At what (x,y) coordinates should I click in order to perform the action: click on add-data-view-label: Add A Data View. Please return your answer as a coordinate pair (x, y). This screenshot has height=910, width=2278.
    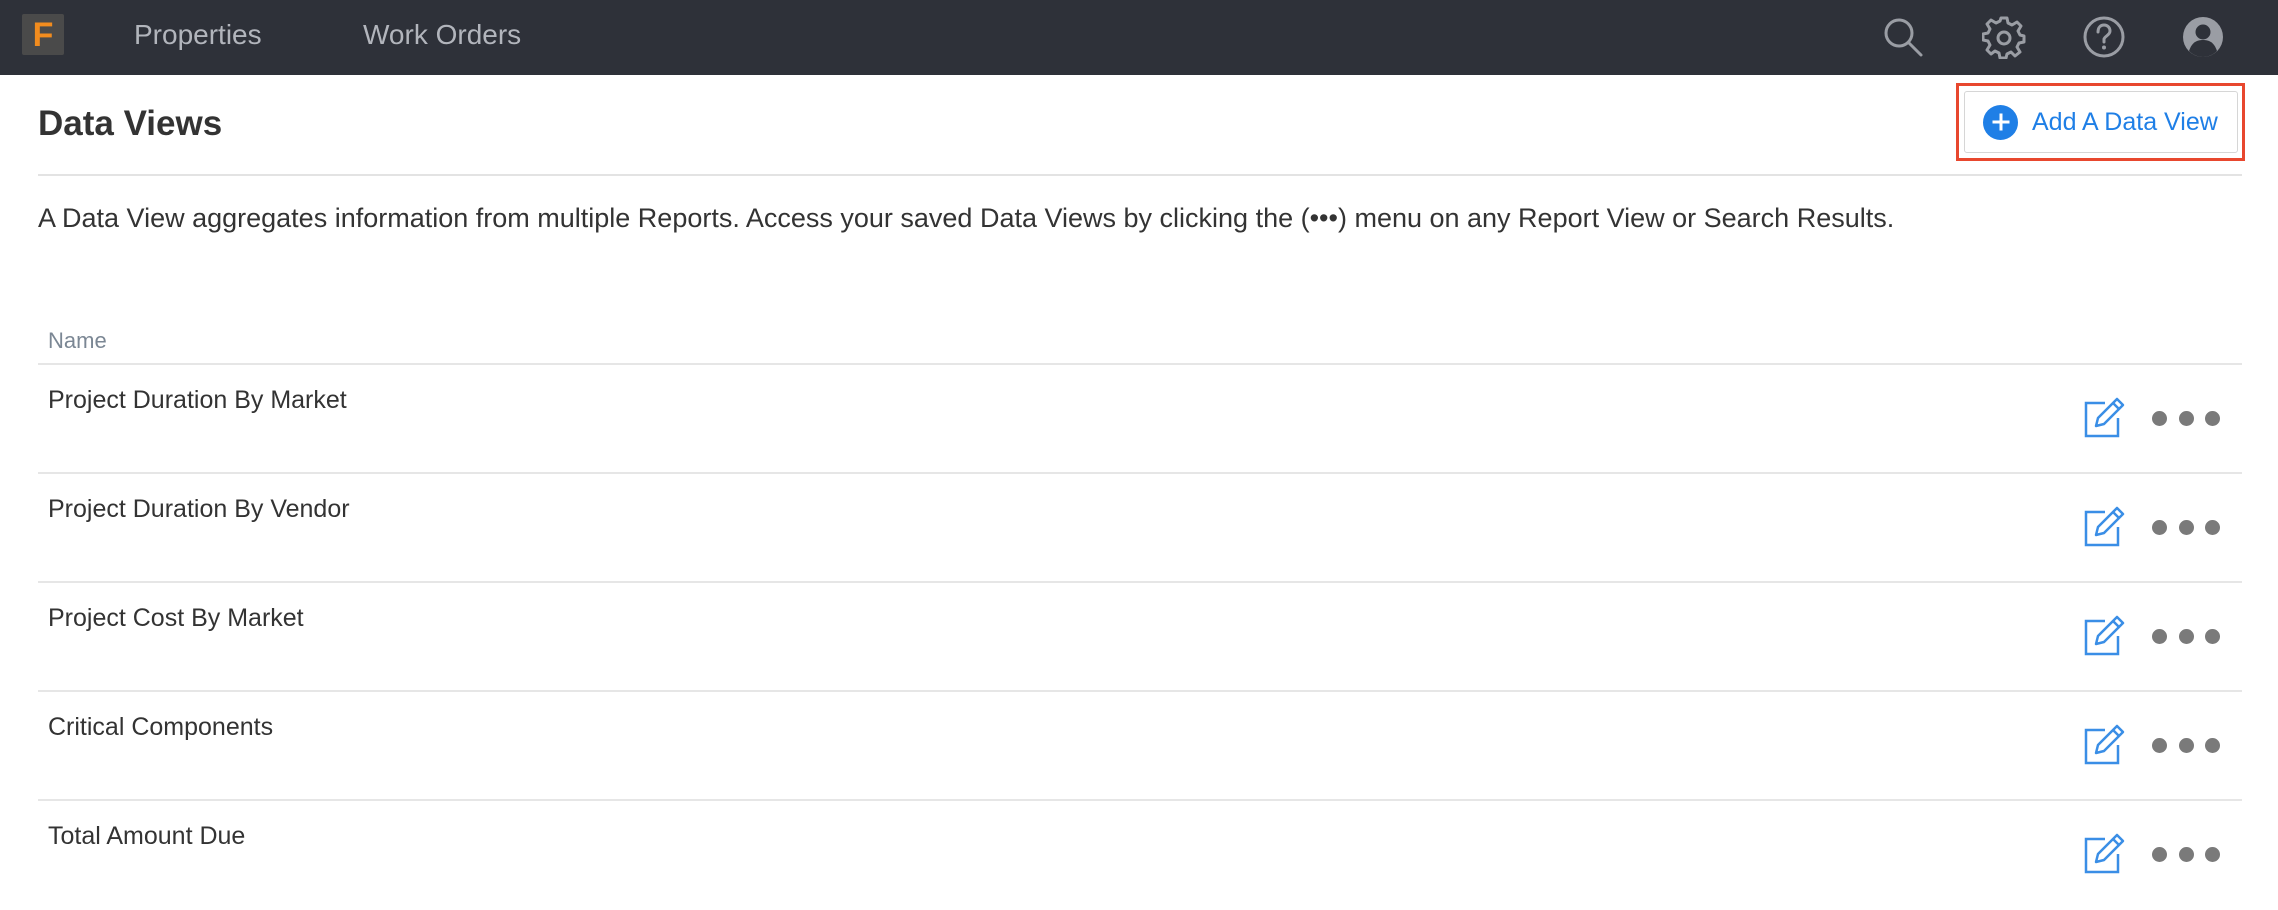
    Looking at the image, I should click on (2125, 121).